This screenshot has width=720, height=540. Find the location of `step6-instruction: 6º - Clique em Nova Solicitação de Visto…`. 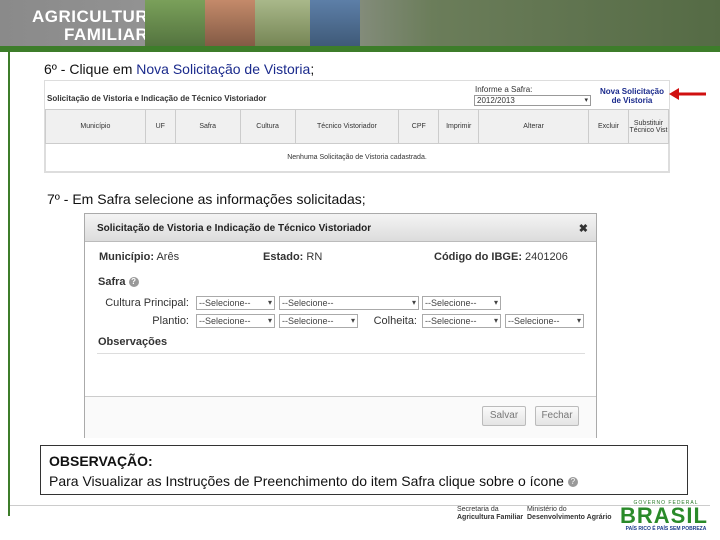

step6-instruction: 6º - Clique em Nova Solicitação de Visto… is located at coordinates (179, 69).